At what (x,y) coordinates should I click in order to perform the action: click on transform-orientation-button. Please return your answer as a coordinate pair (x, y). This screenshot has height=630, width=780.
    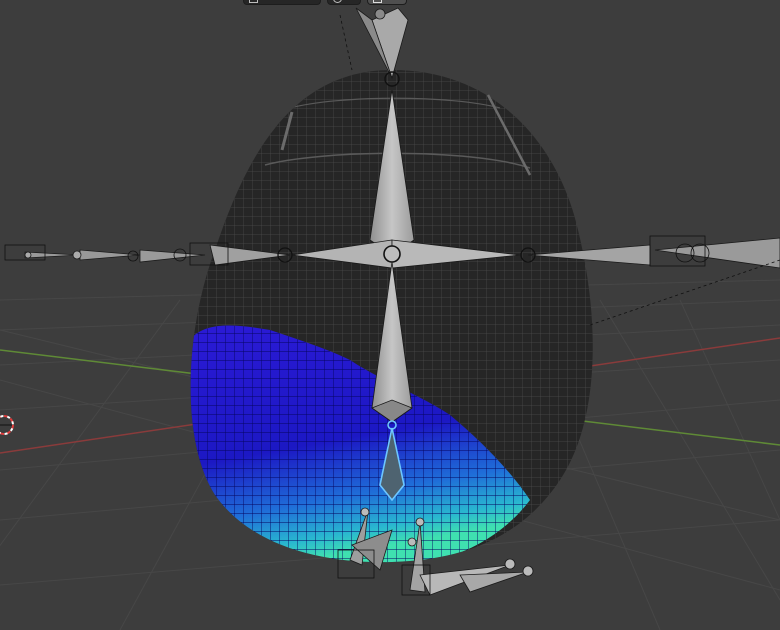
    Looking at the image, I should click on (282, 2).